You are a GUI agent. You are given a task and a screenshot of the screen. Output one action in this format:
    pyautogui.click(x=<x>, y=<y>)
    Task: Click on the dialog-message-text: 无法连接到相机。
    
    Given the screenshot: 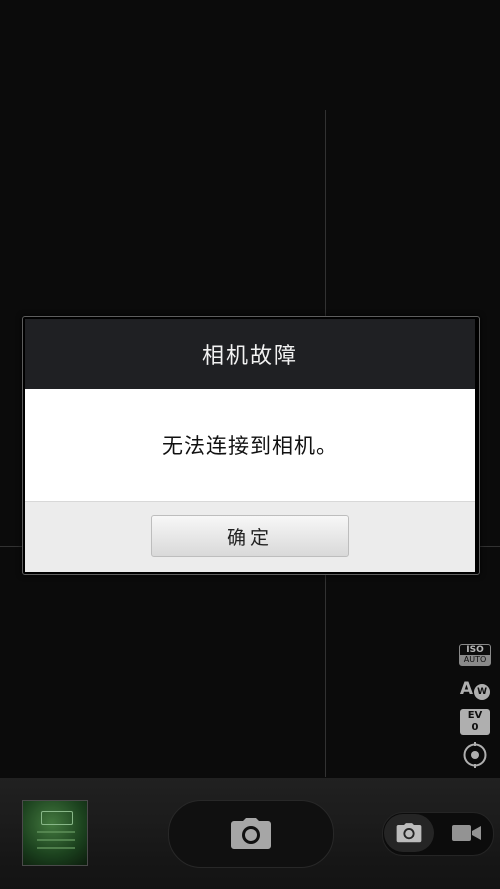 What is the action you would take?
    pyautogui.click(x=250, y=446)
    